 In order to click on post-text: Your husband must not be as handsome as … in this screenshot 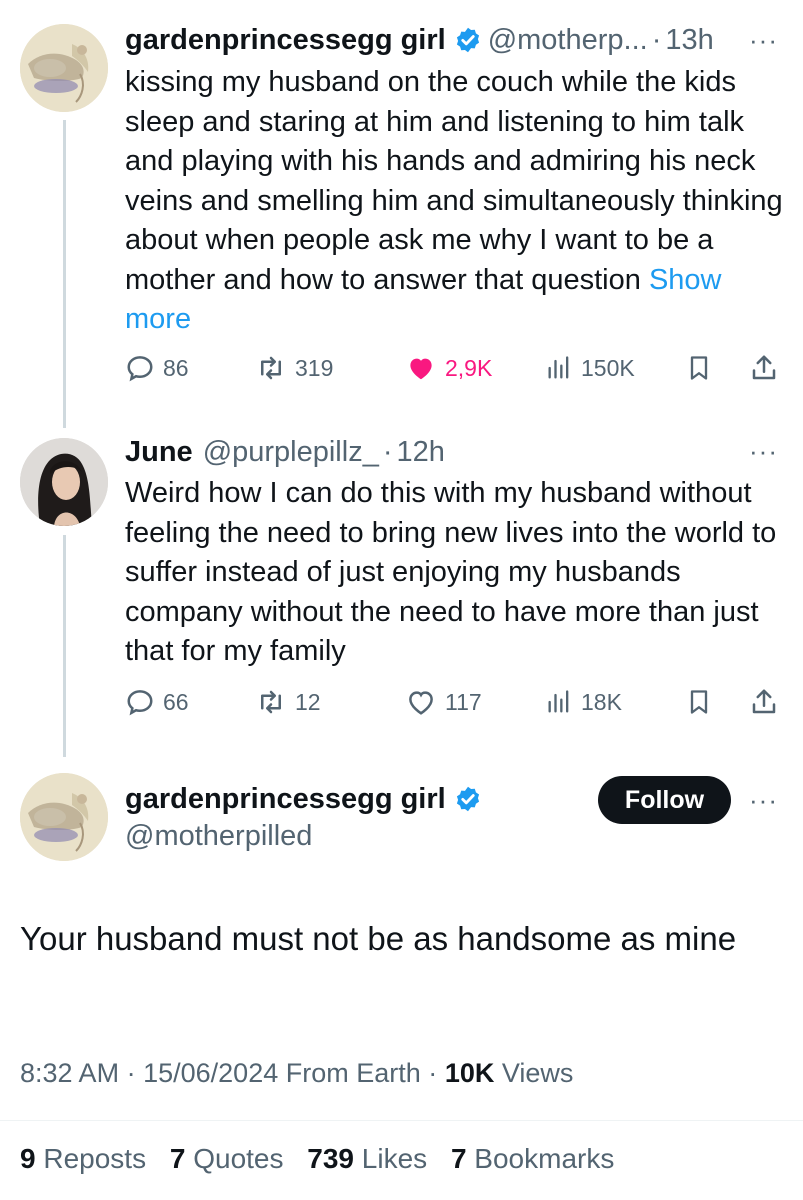, I will do `click(378, 938)`.